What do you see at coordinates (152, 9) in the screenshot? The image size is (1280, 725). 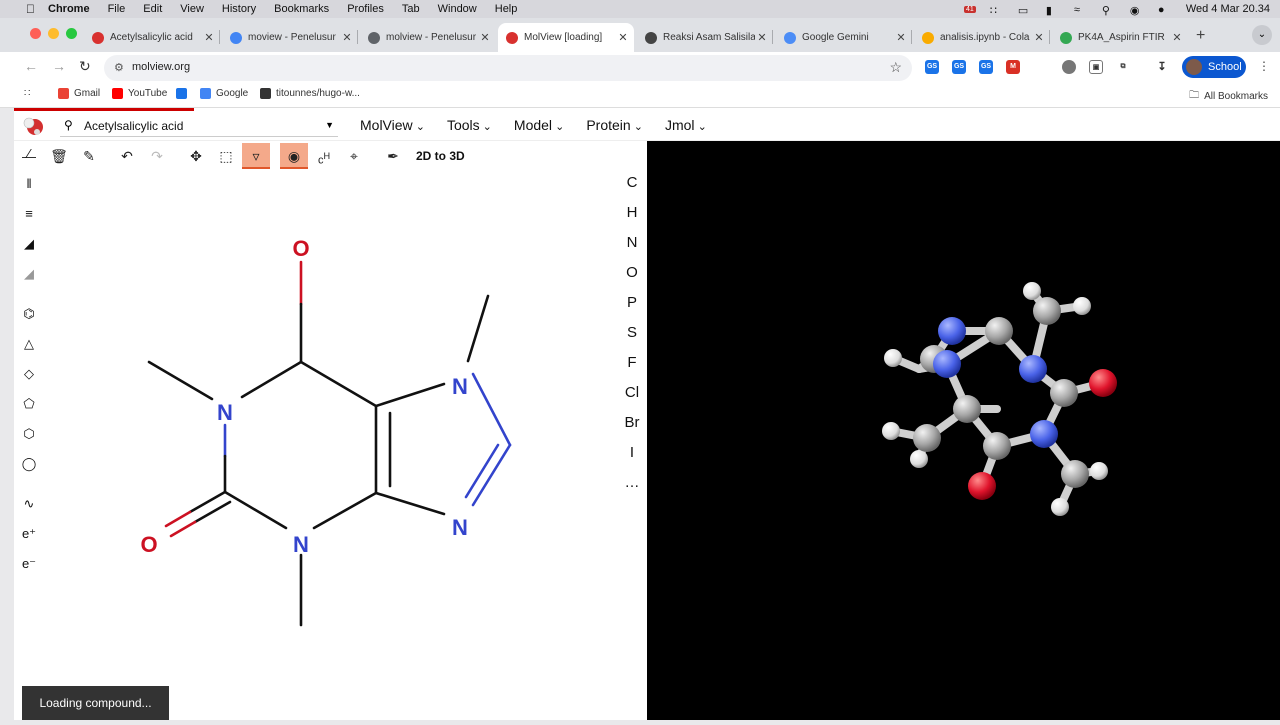 I see `menu-edit: Edit` at bounding box center [152, 9].